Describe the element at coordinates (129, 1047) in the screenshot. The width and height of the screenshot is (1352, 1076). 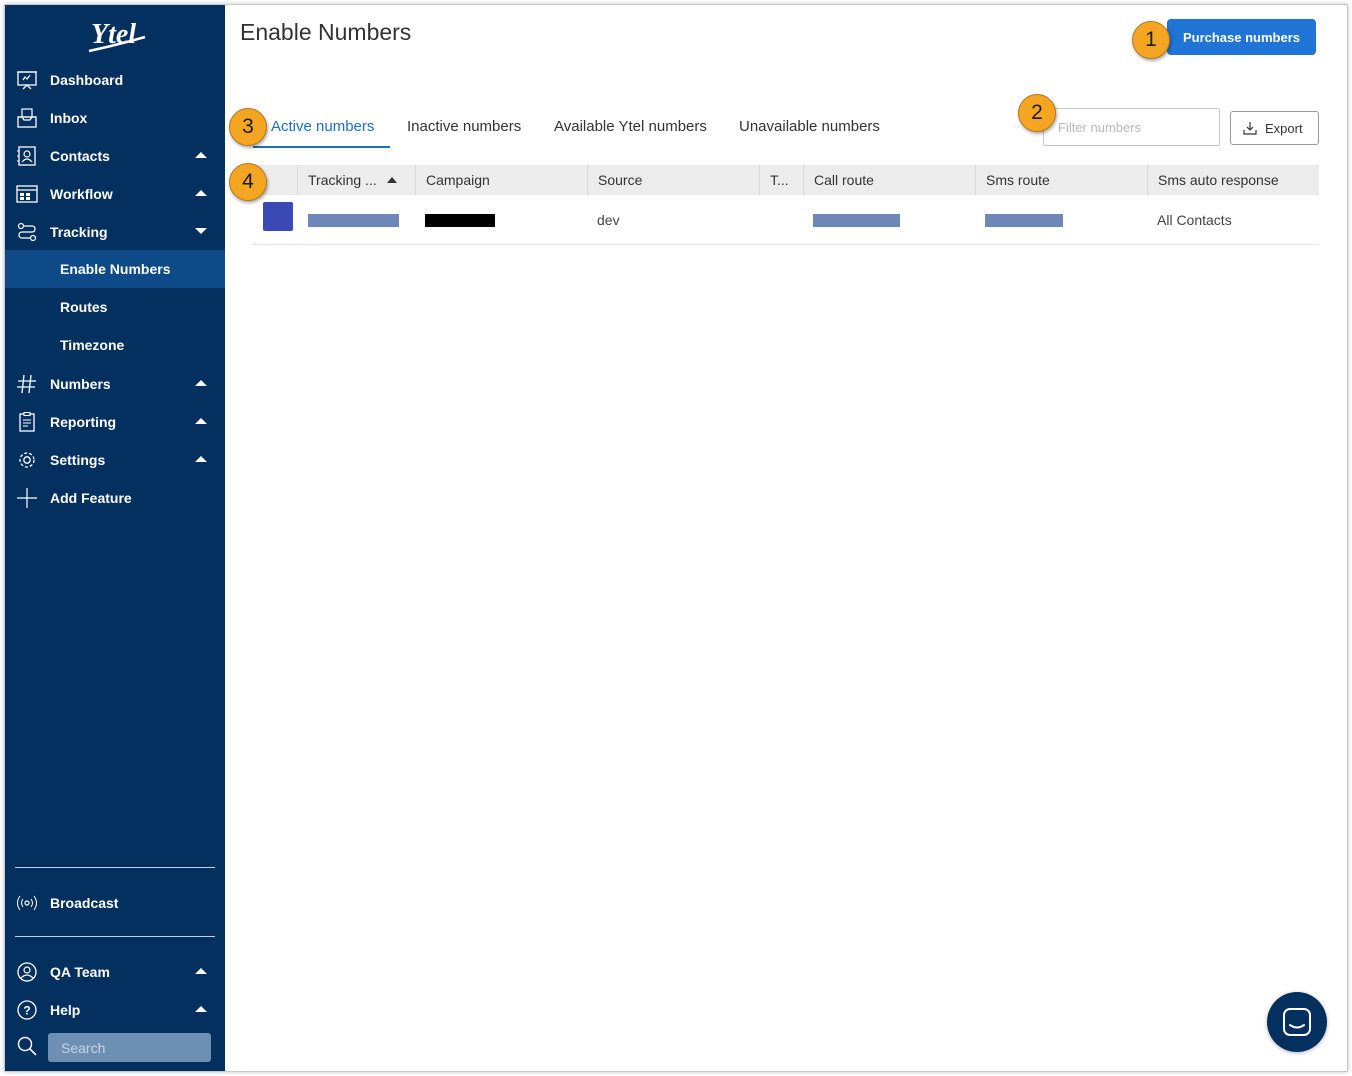
I see `sidebar-search-input: Search` at that location.